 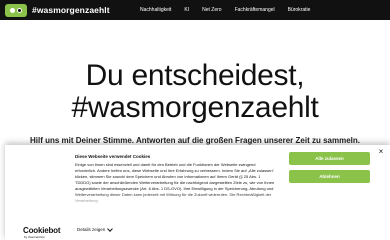 I want to click on hero-line-2: #wasmorgenzaehlt, so click(x=195, y=107).